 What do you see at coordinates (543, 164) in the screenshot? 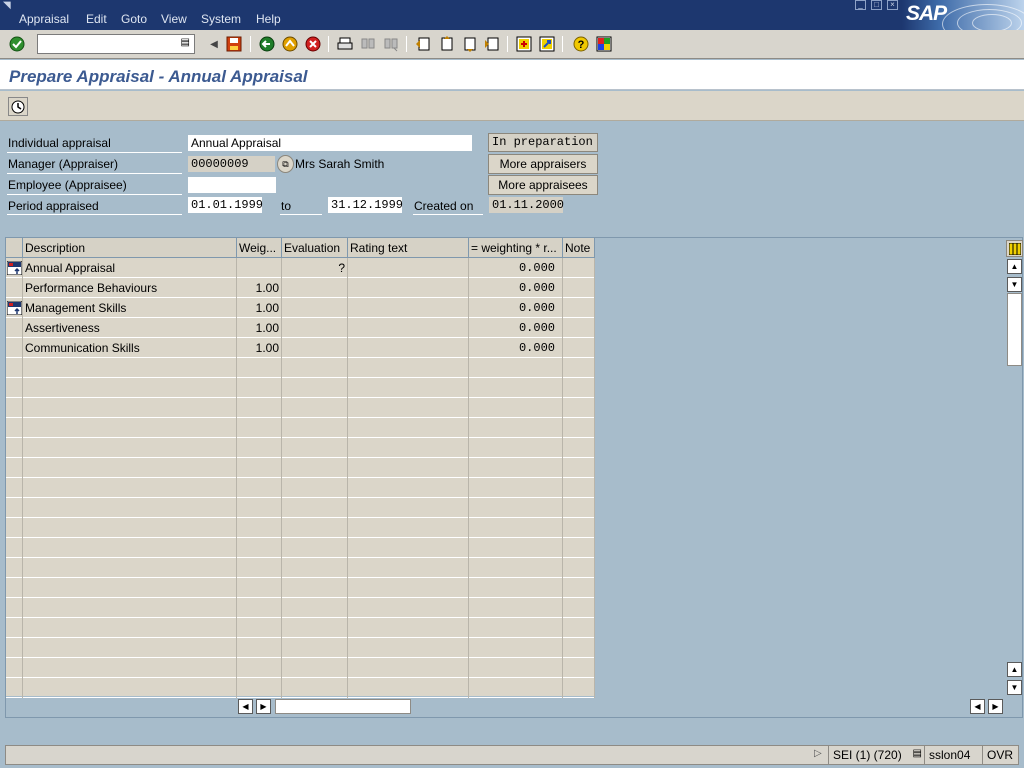
I see `more-appraisers-button: More appraisers` at bounding box center [543, 164].